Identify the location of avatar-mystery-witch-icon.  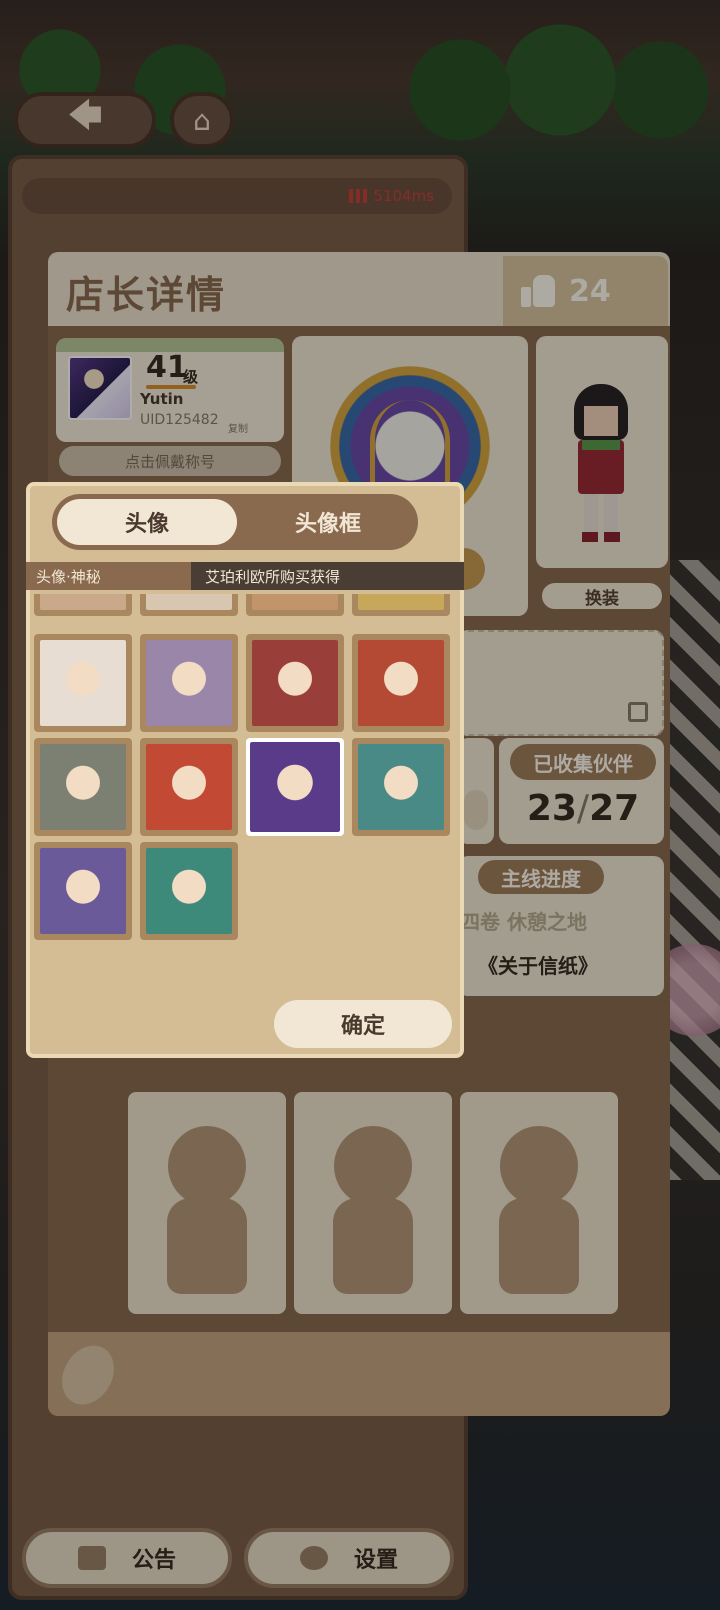
(295, 787).